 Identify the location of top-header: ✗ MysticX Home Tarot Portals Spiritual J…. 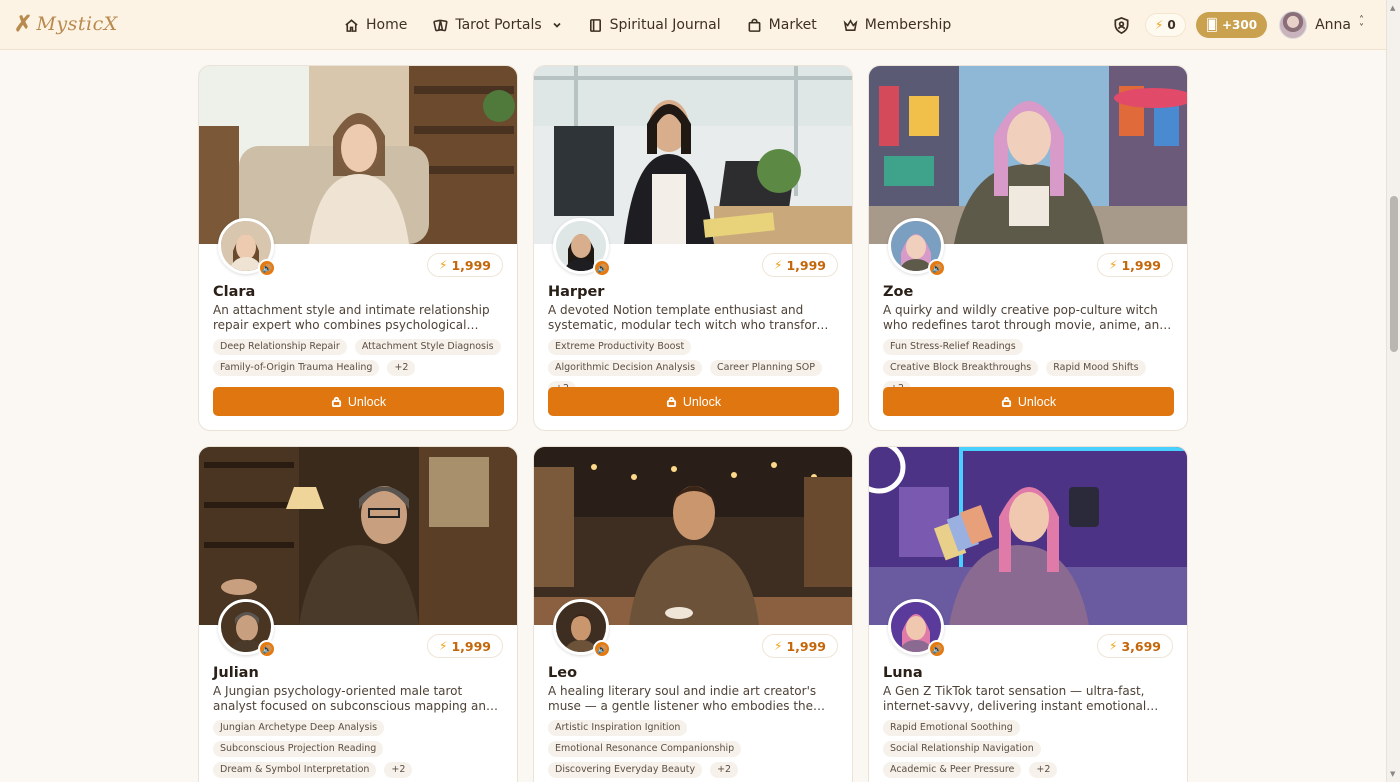
(693, 25).